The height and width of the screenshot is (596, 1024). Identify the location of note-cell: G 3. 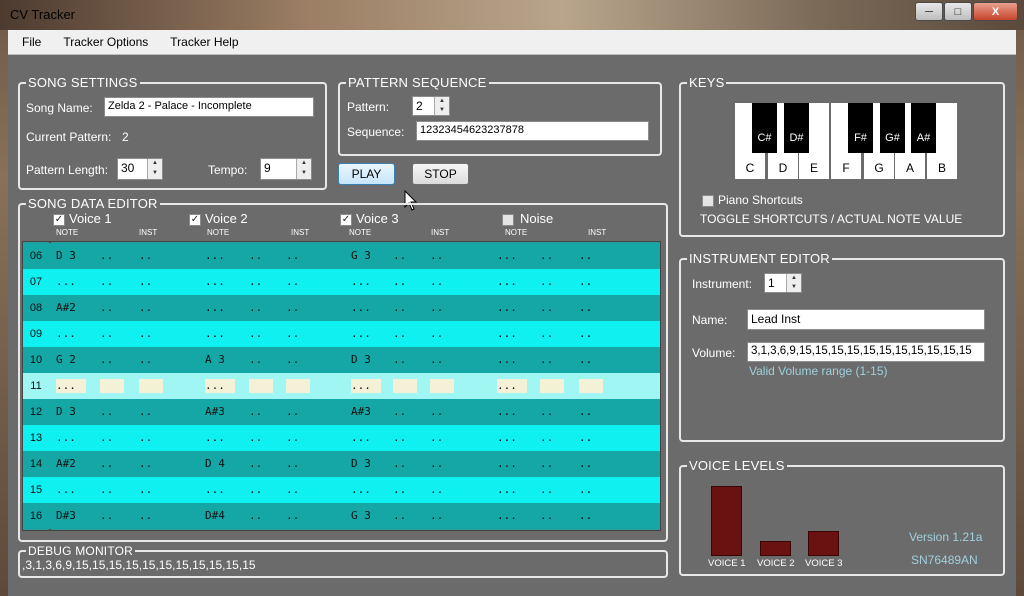
(361, 516).